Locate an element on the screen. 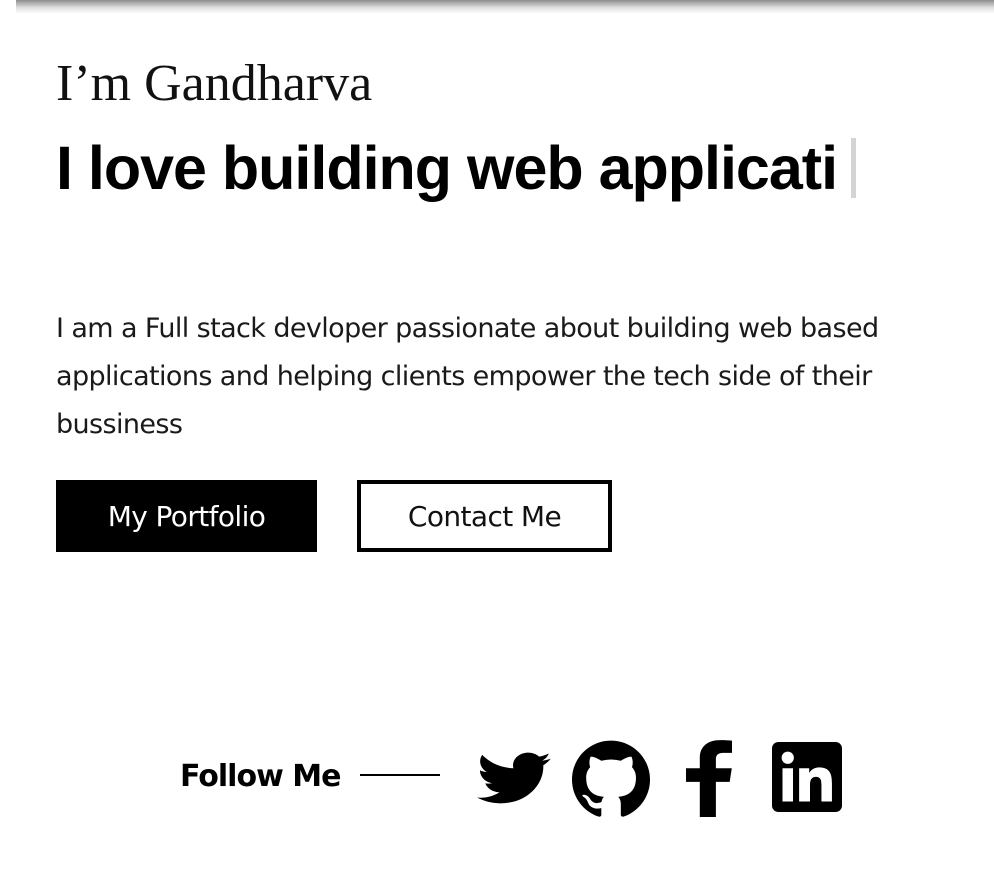 This screenshot has width=994, height=892. linkedin-icon is located at coordinates (807, 777).